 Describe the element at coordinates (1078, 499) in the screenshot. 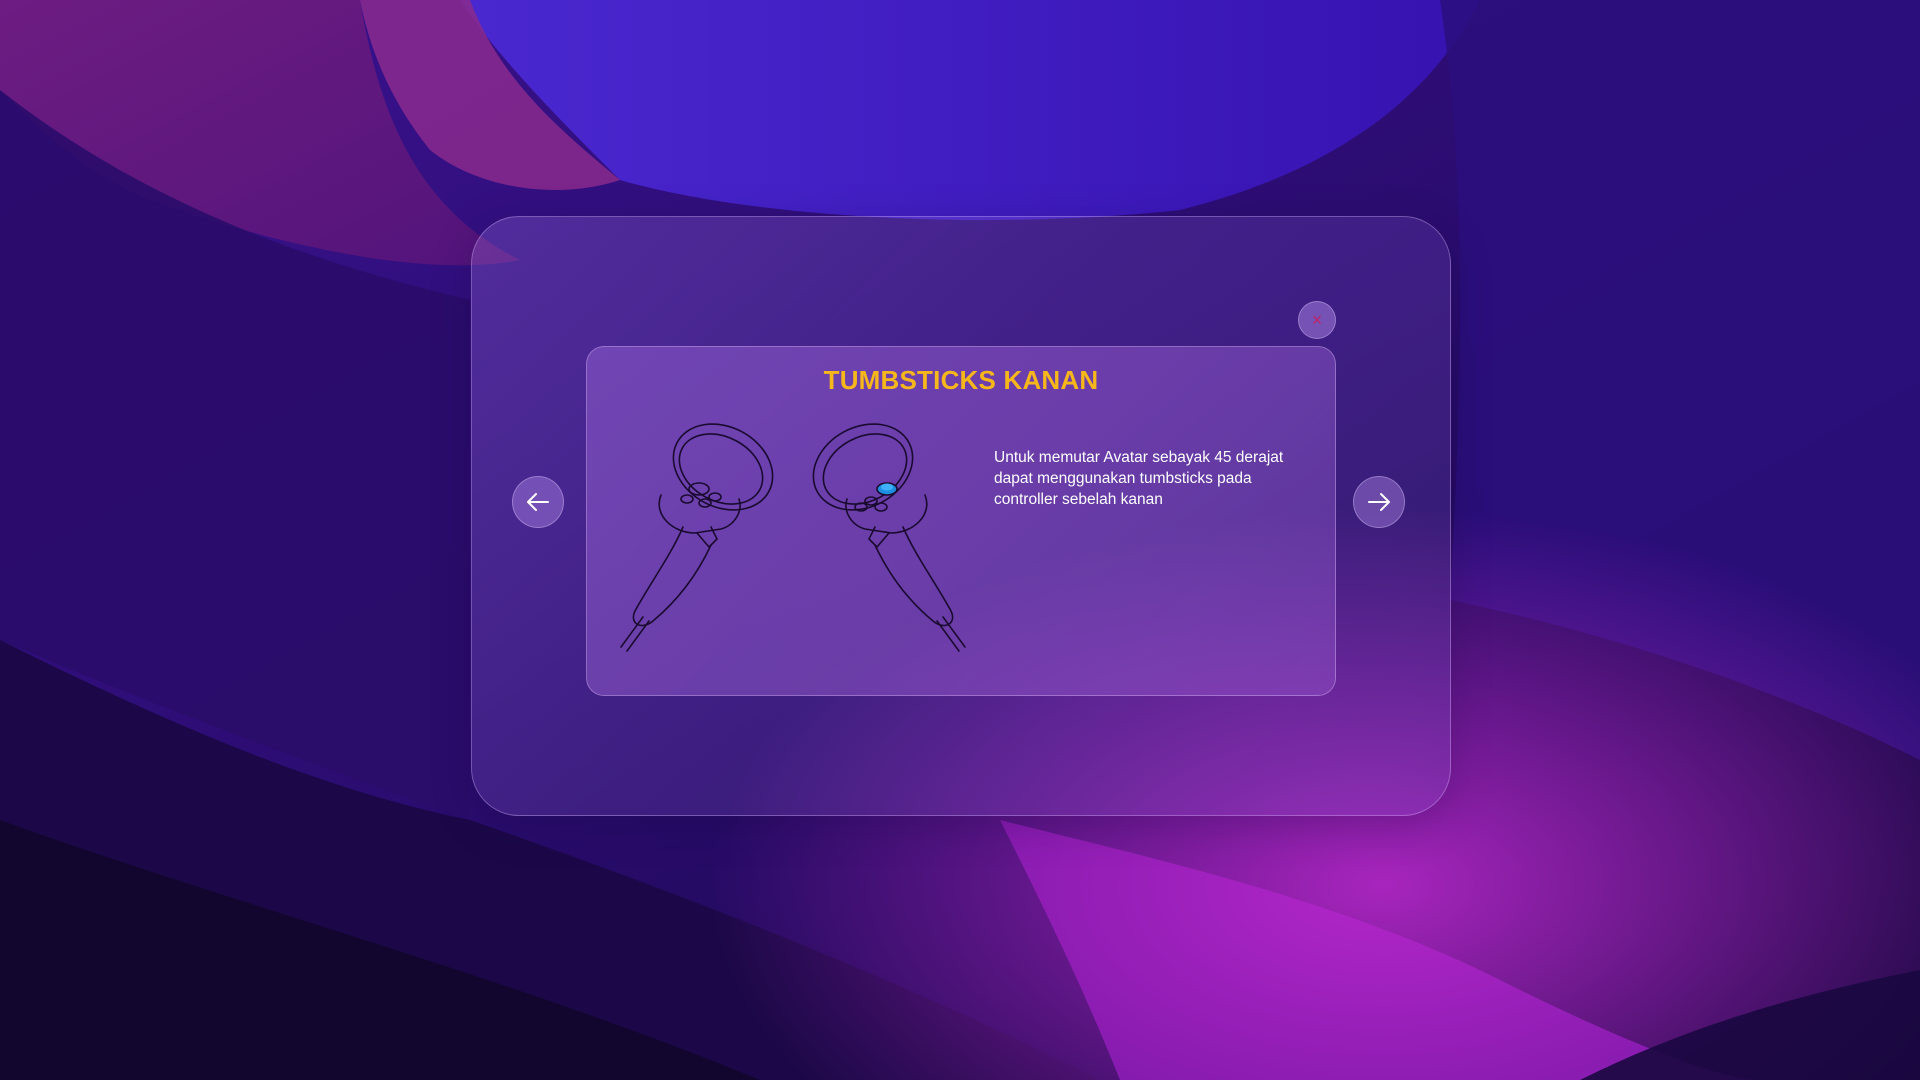

I see `description-line: controller sebelah kanan` at that location.